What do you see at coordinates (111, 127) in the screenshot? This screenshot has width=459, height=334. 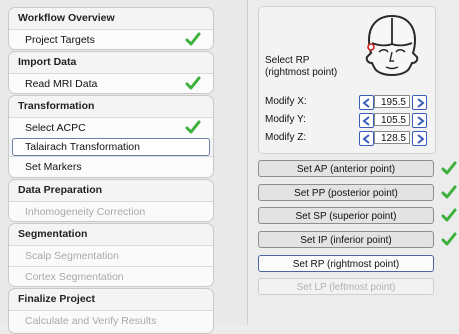 I see `step-select-acpc: Select ACPC` at bounding box center [111, 127].